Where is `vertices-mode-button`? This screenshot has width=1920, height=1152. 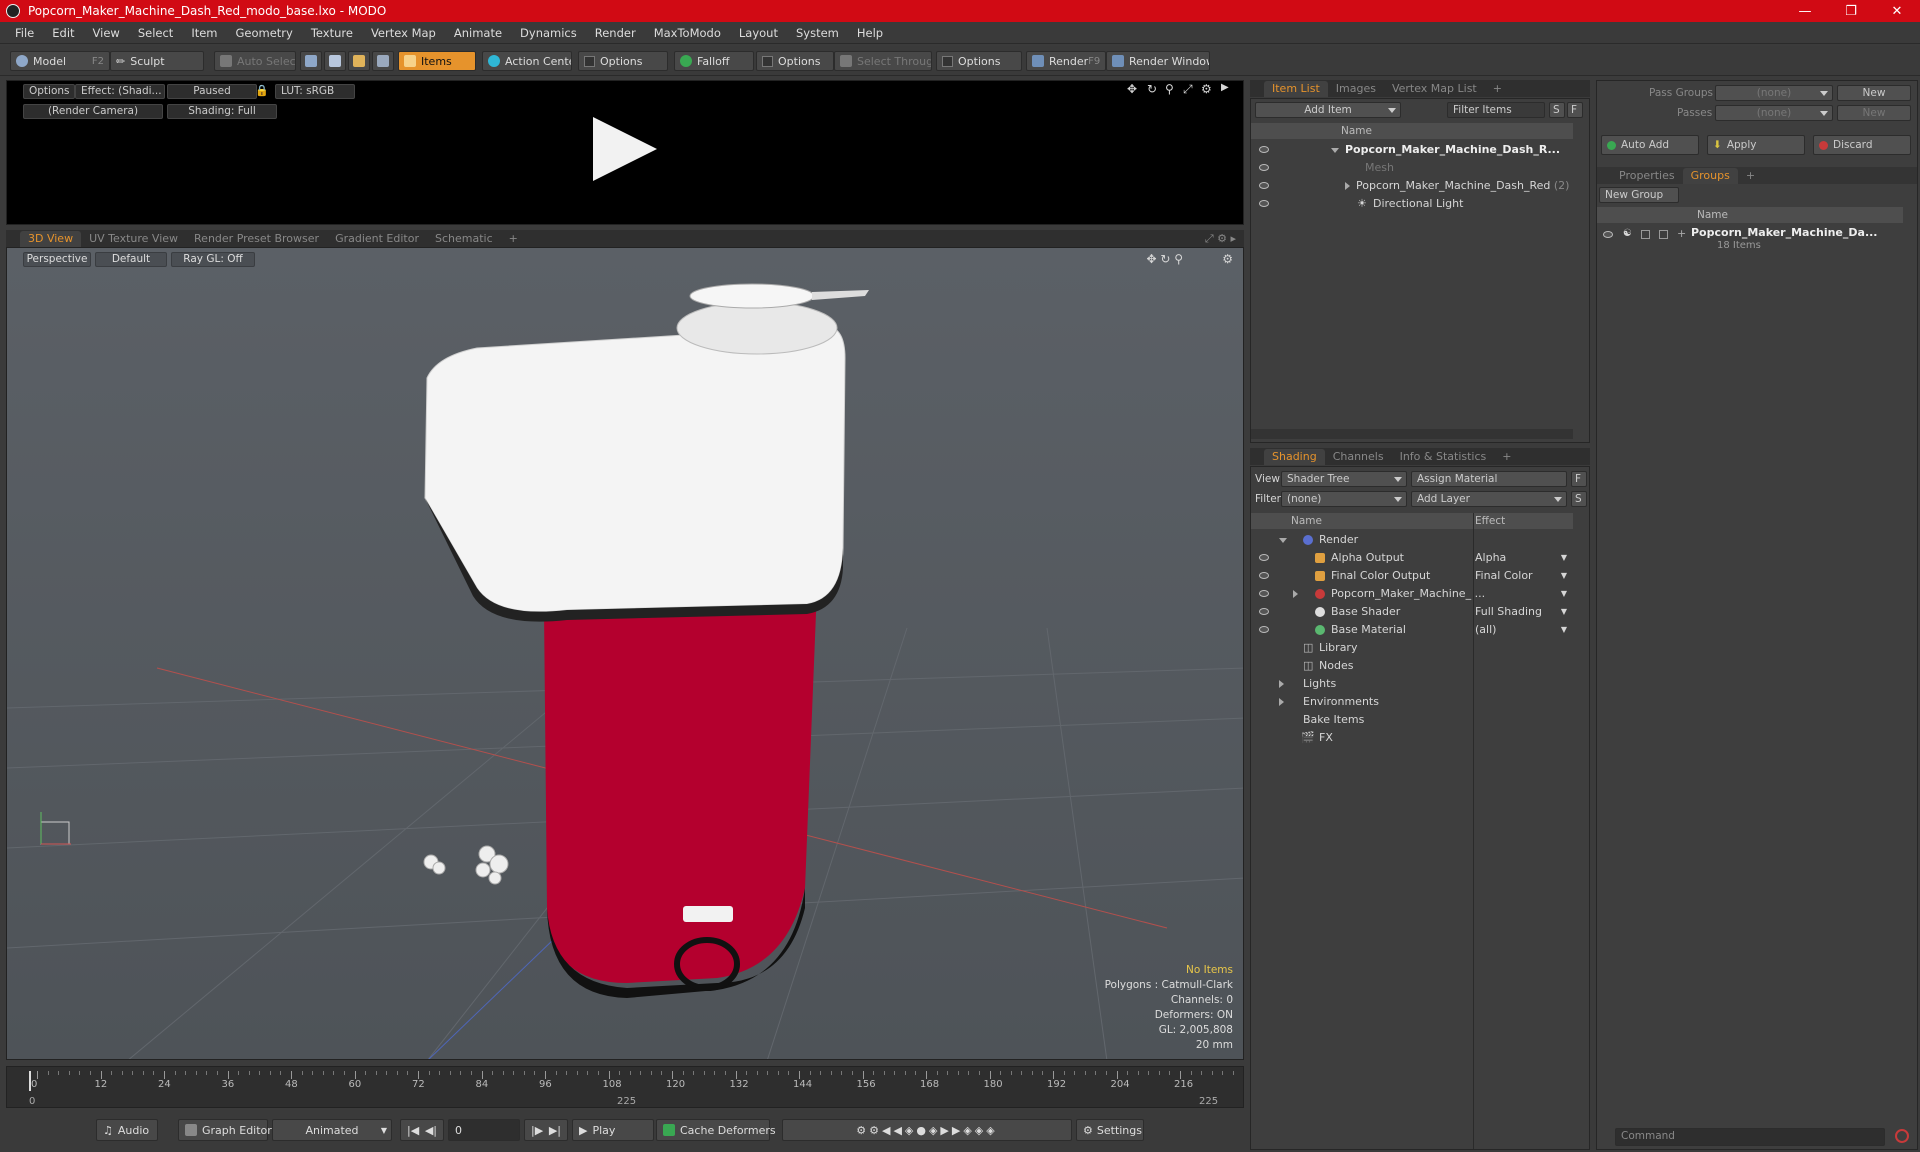 vertices-mode-button is located at coordinates (311, 61).